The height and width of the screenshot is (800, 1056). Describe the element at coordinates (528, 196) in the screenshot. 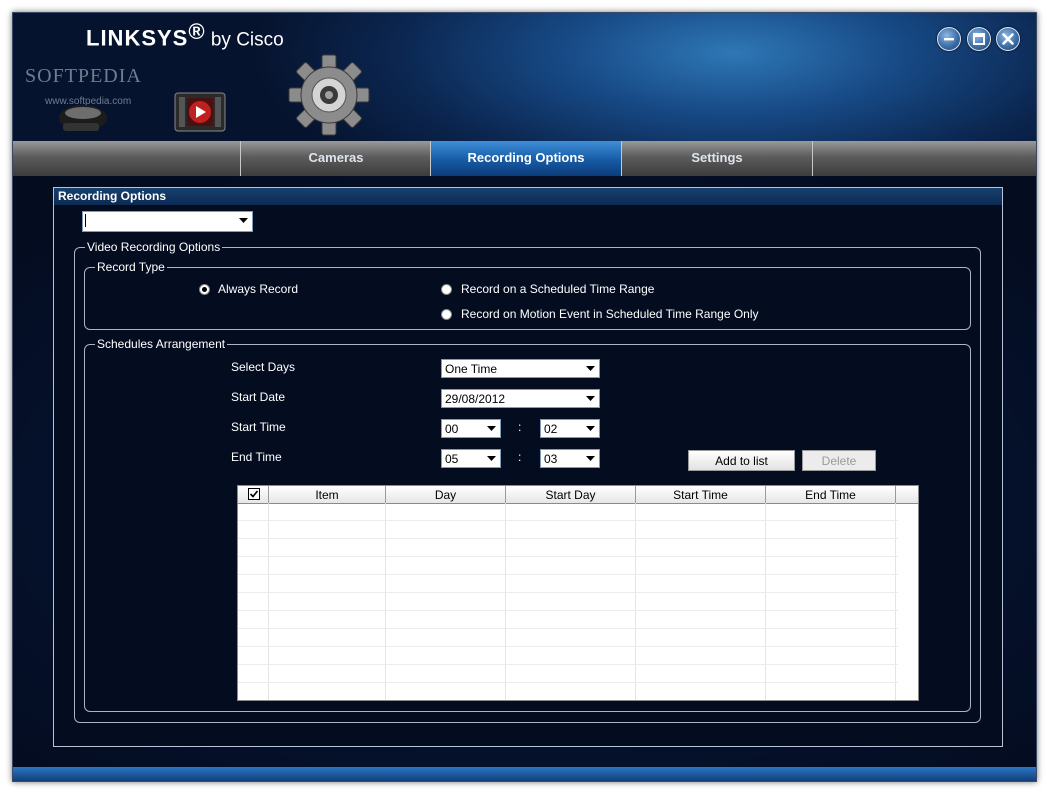

I see `panel-title: Recording Options` at that location.